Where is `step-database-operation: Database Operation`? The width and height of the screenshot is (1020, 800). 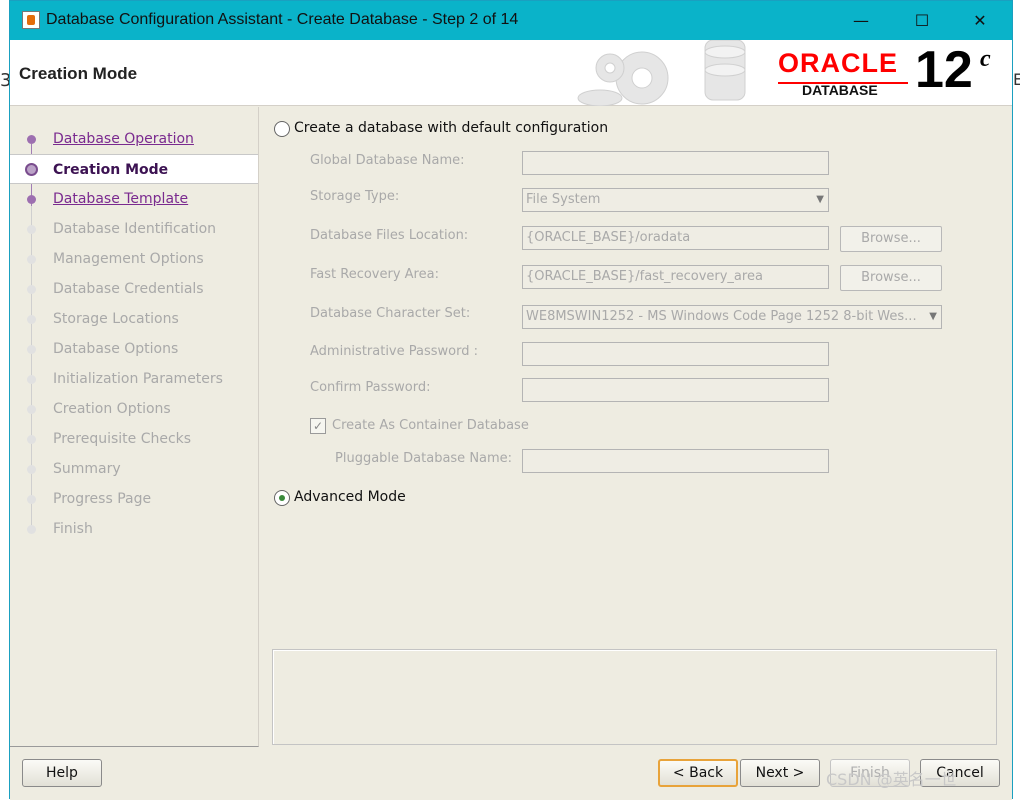 step-database-operation: Database Operation is located at coordinates (134, 139).